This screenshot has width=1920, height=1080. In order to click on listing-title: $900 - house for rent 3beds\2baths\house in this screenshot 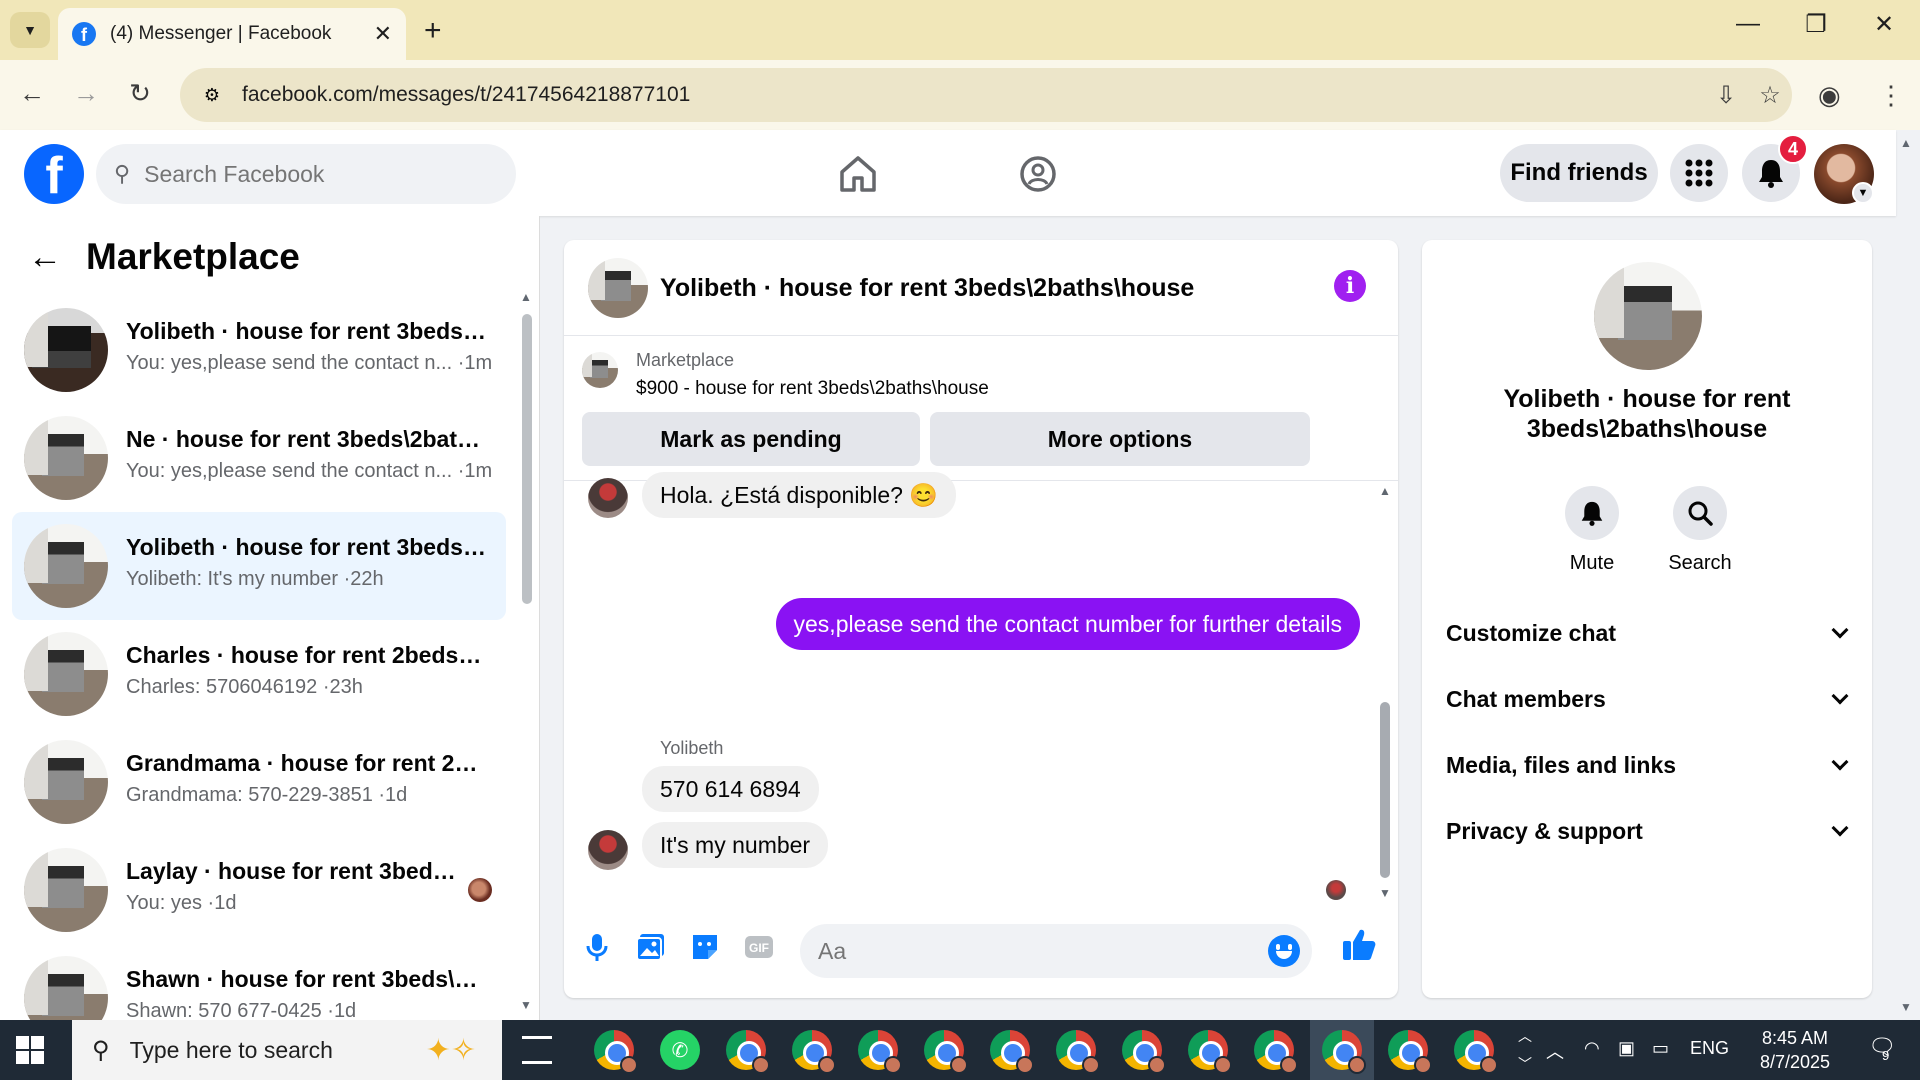, I will do `click(812, 389)`.